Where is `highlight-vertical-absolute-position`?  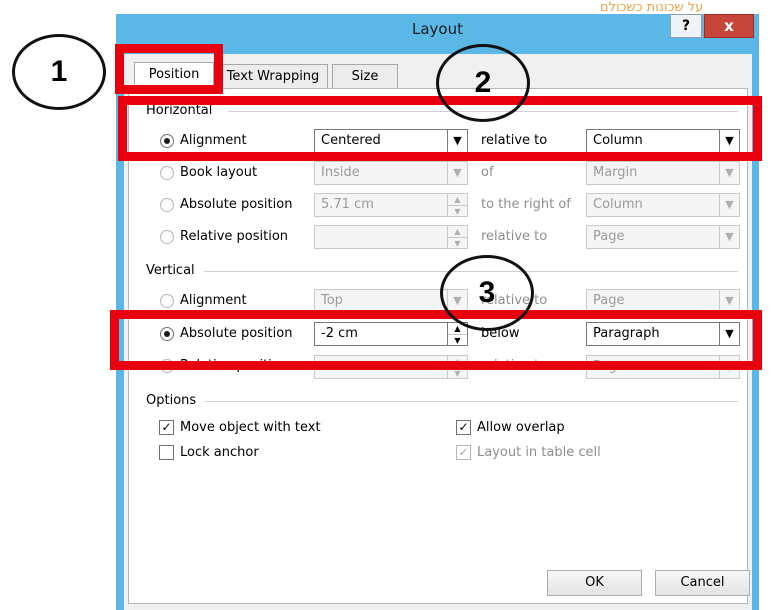
highlight-vertical-absolute-position is located at coordinates (436, 340).